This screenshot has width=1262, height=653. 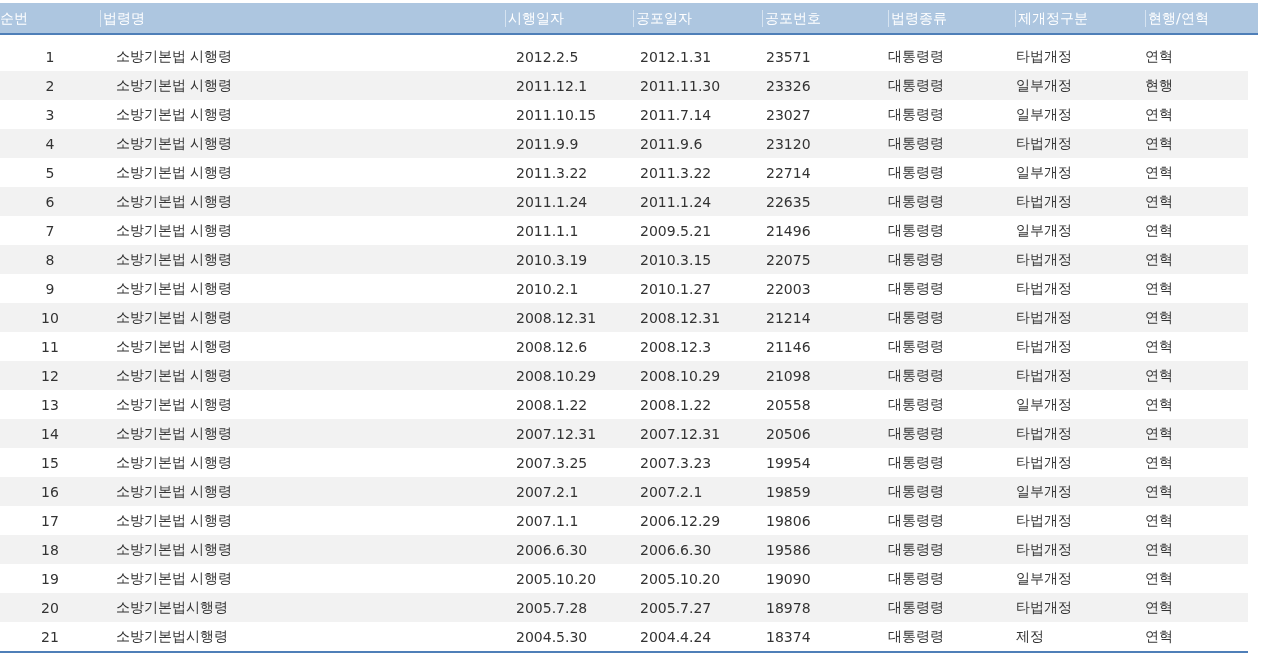 I want to click on row-number-cell-text: 1, so click(x=50, y=56).